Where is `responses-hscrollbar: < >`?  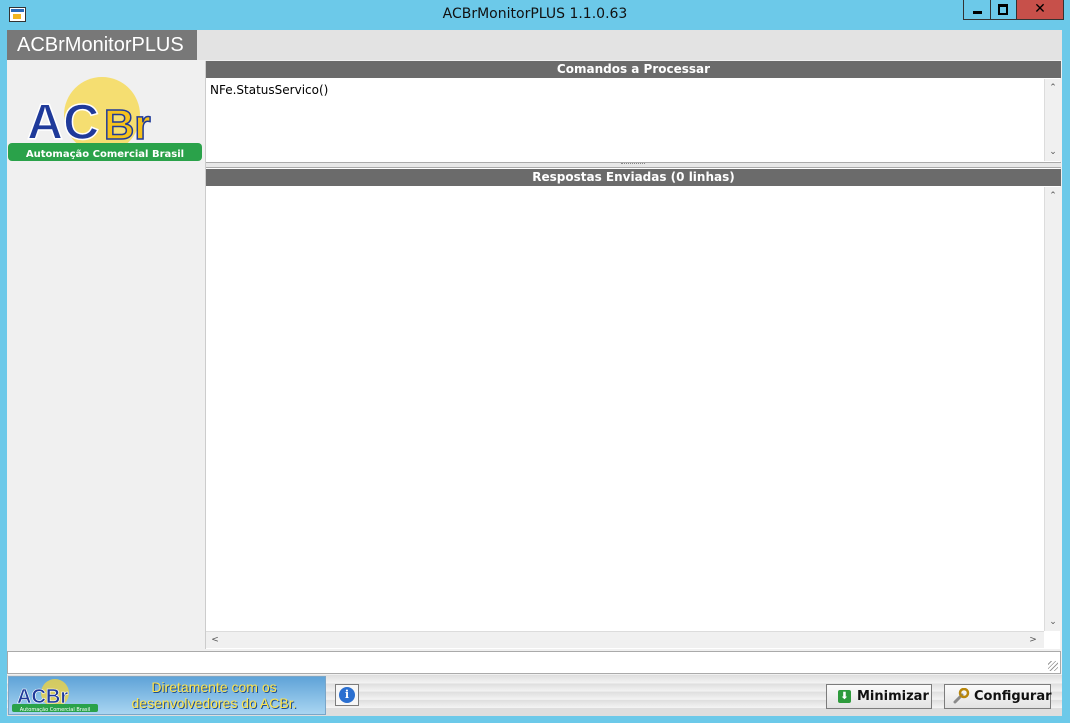 responses-hscrollbar: < > is located at coordinates (625, 639).